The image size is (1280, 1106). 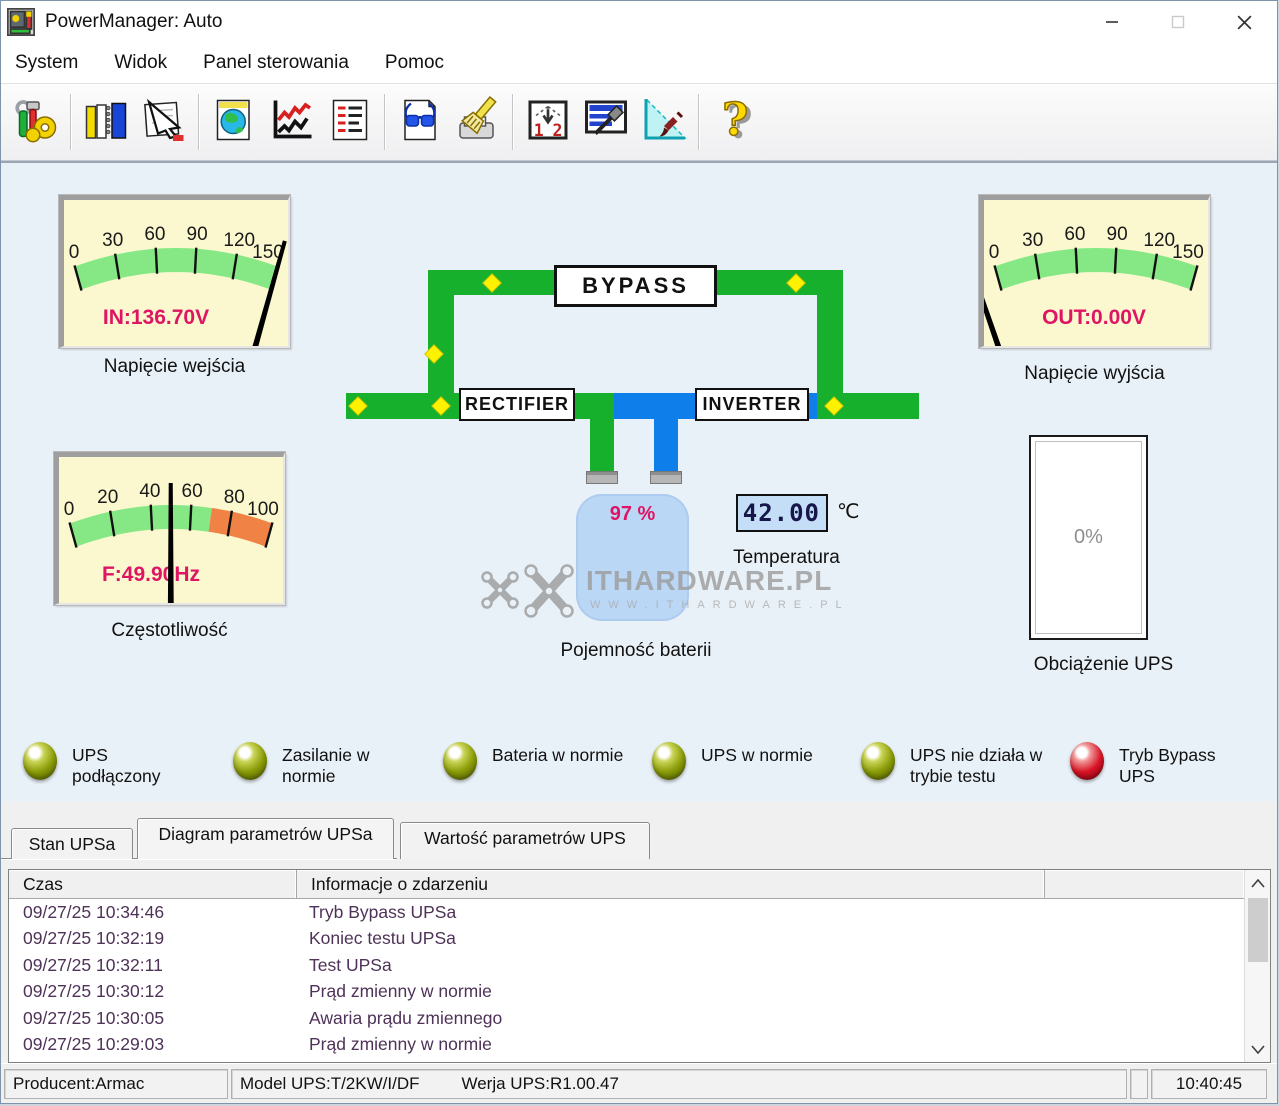 What do you see at coordinates (626, 1018) in the screenshot?
I see `log-row: 09/27/25 10:30:05 Awaria prądu zmiennego` at bounding box center [626, 1018].